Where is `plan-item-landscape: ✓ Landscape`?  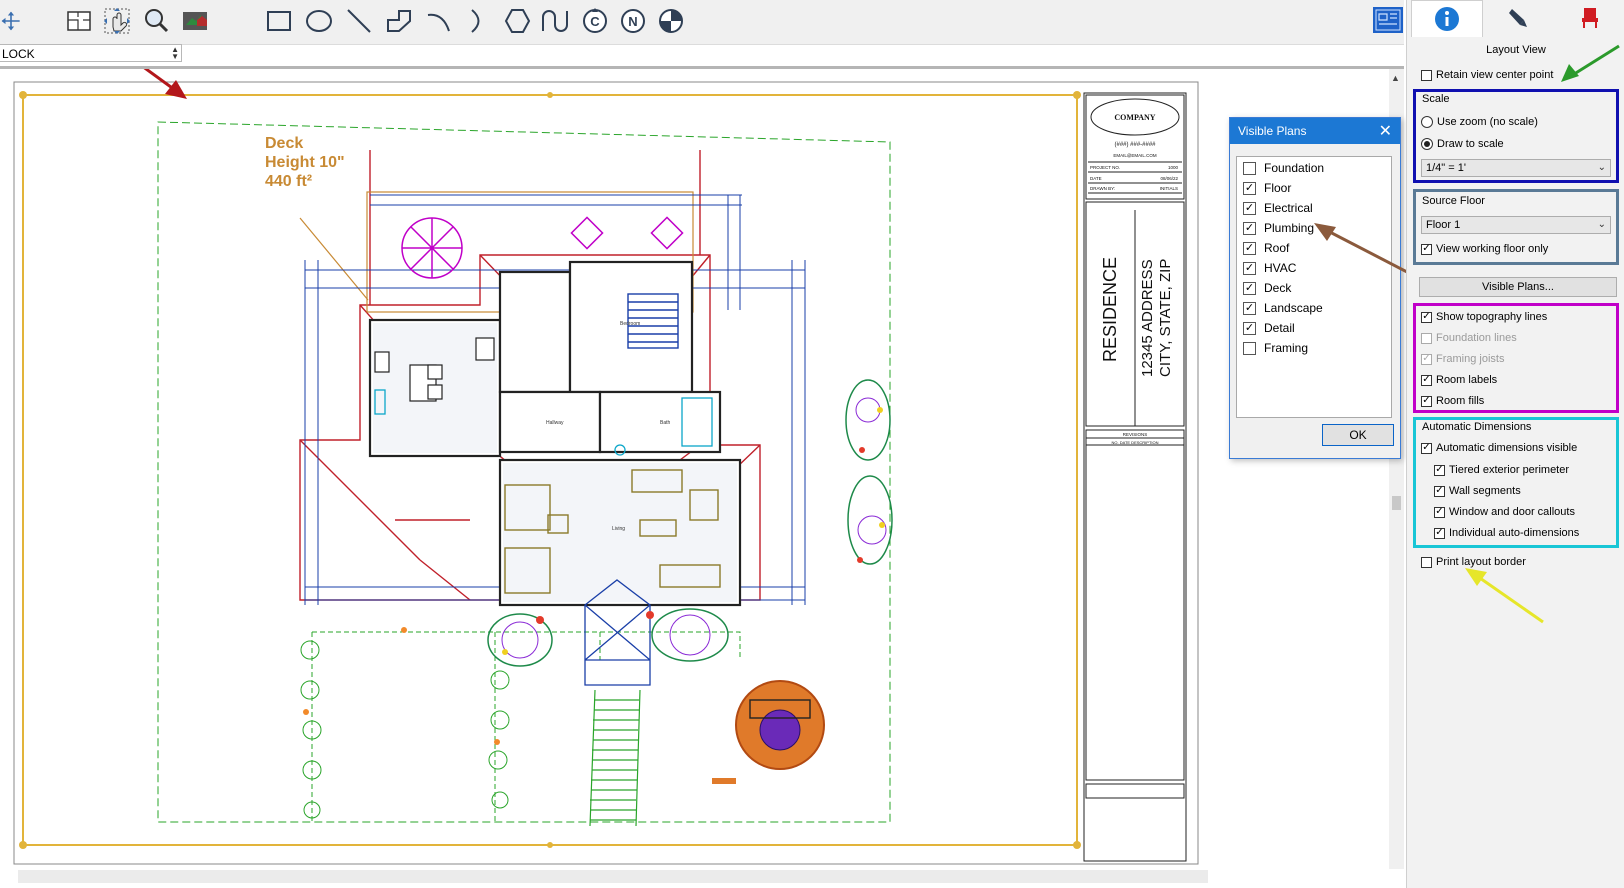
plan-item-landscape: ✓ Landscape is located at coordinates (1283, 308).